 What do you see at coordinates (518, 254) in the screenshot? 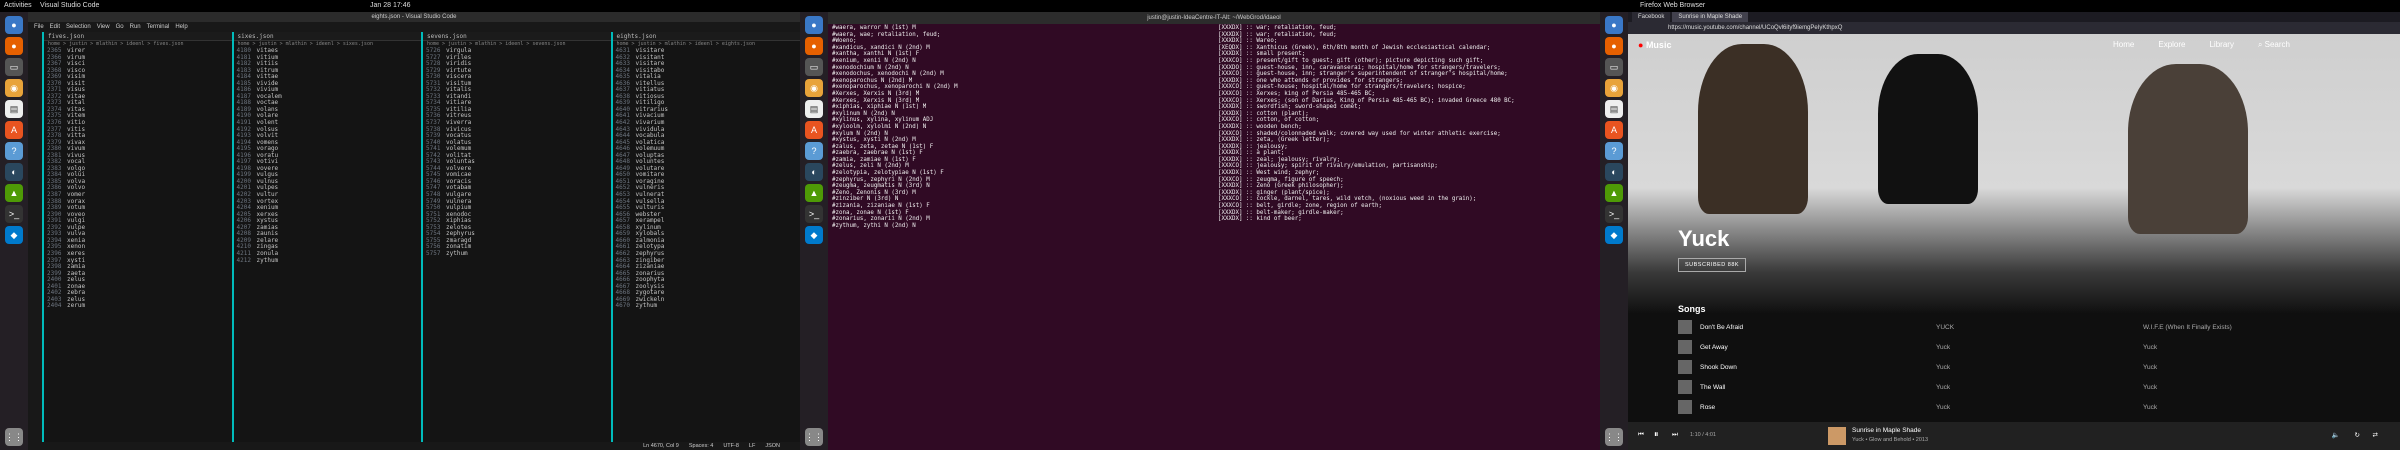
I see `code-line: 5757 zythum` at bounding box center [518, 254].